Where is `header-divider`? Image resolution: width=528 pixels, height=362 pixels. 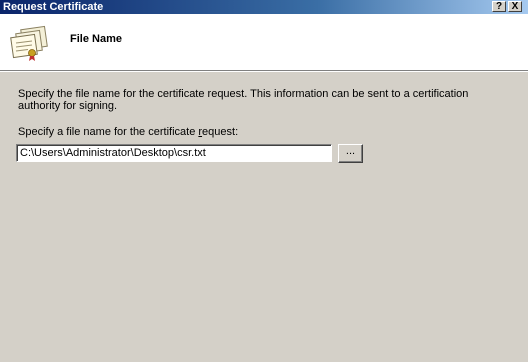
header-divider is located at coordinates (264, 71).